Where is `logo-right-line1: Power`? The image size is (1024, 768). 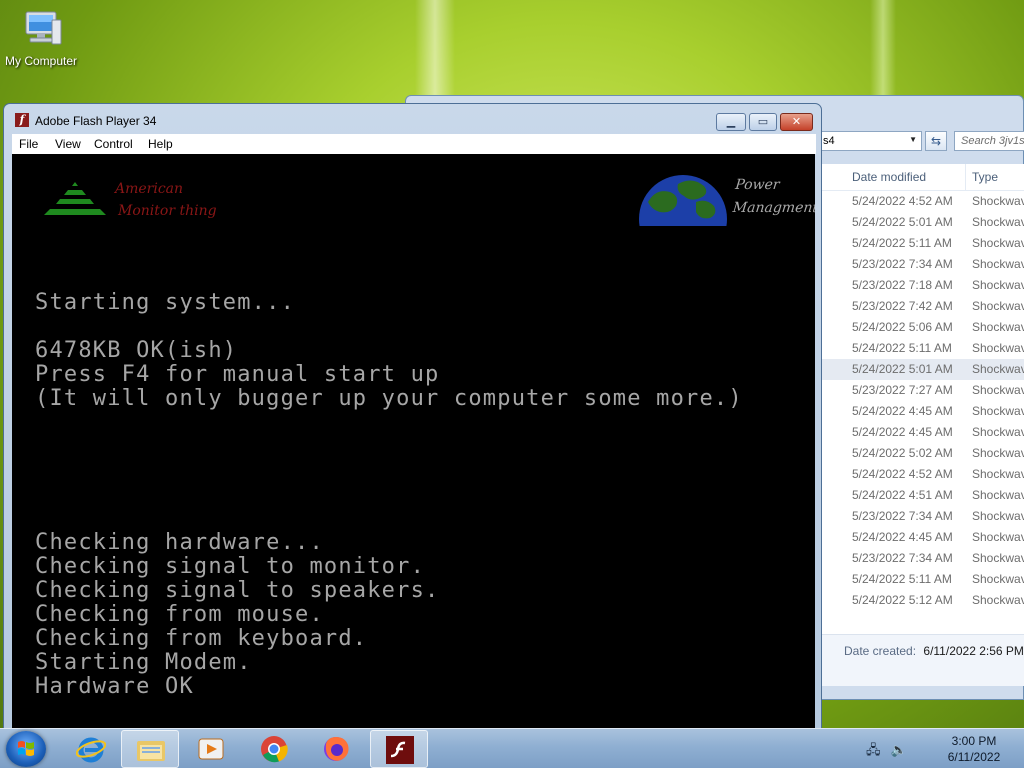 logo-right-line1: Power is located at coordinates (757, 185).